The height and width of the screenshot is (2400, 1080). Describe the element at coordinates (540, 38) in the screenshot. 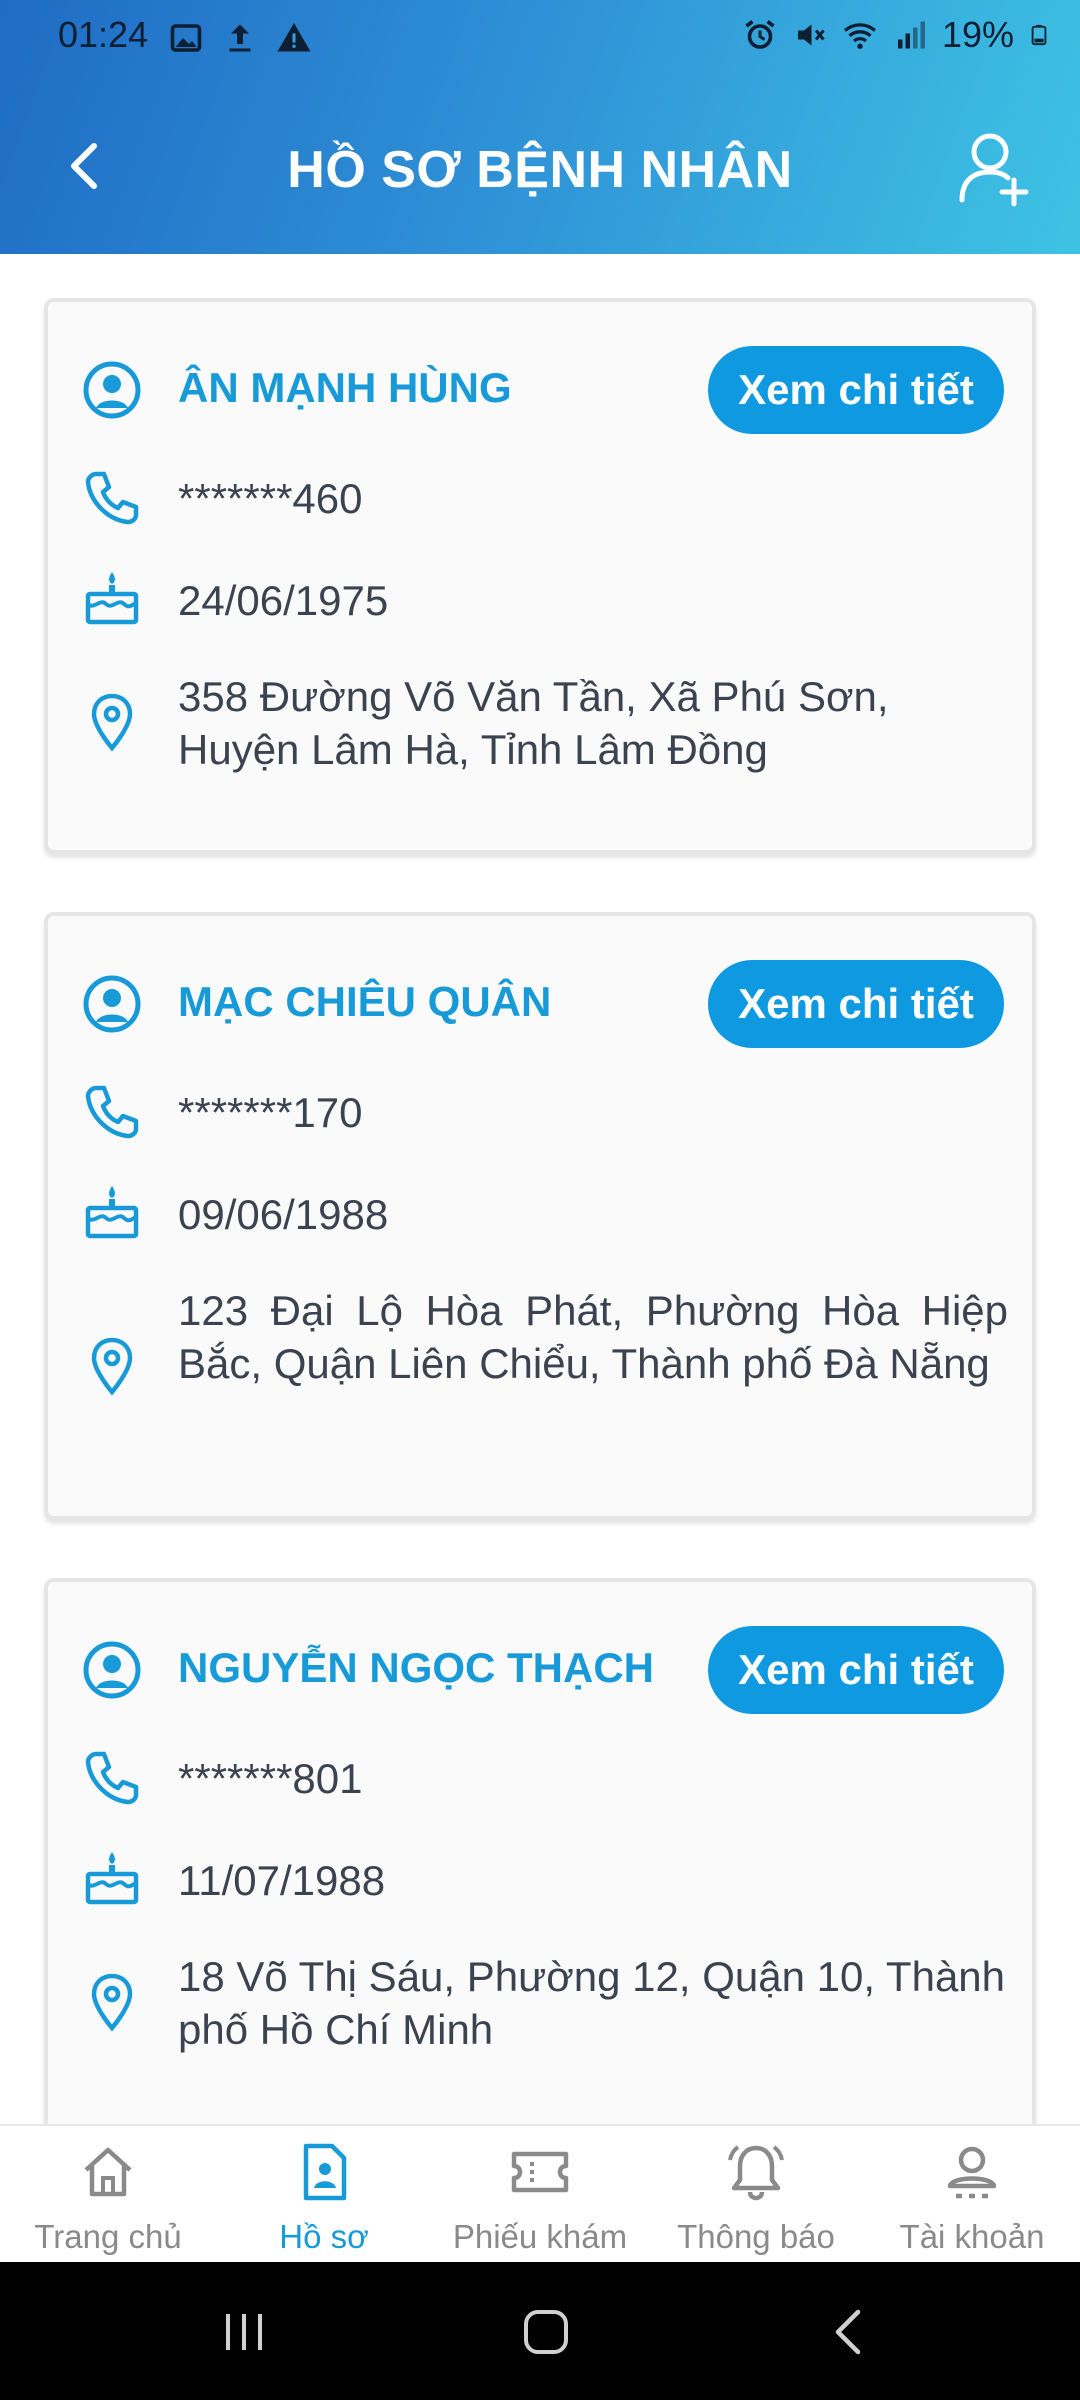

I see `status-bar: 01:24 19%` at that location.